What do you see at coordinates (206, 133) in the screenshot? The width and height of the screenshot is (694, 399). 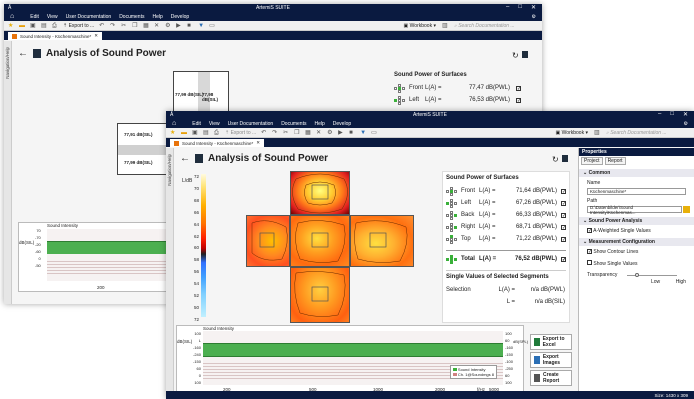 I see `save-all-icon: ▤` at bounding box center [206, 133].